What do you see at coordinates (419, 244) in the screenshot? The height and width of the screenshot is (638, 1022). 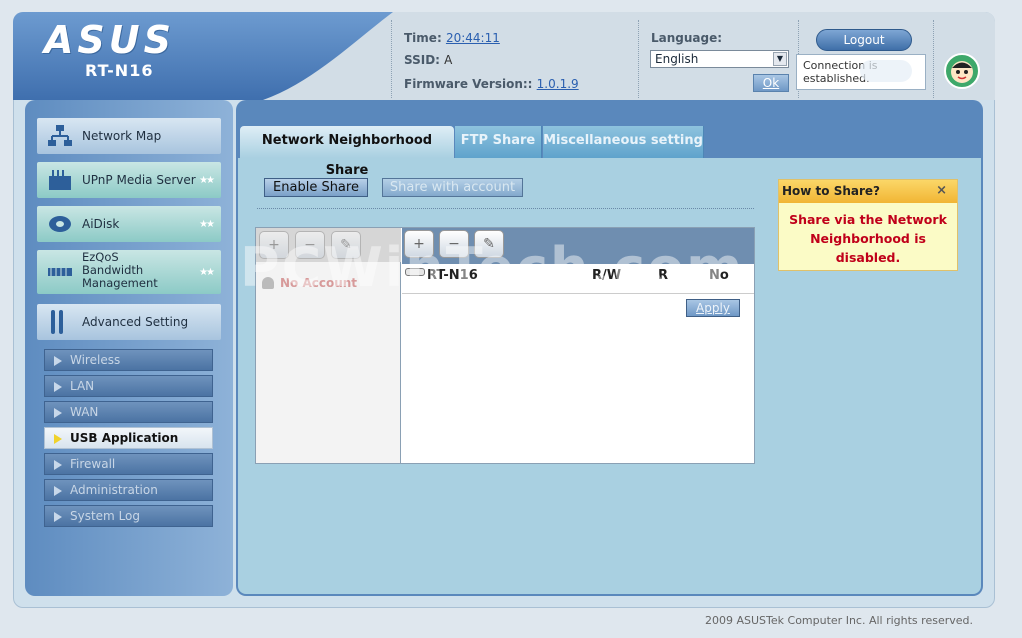 I see `add-folder-icon: +` at bounding box center [419, 244].